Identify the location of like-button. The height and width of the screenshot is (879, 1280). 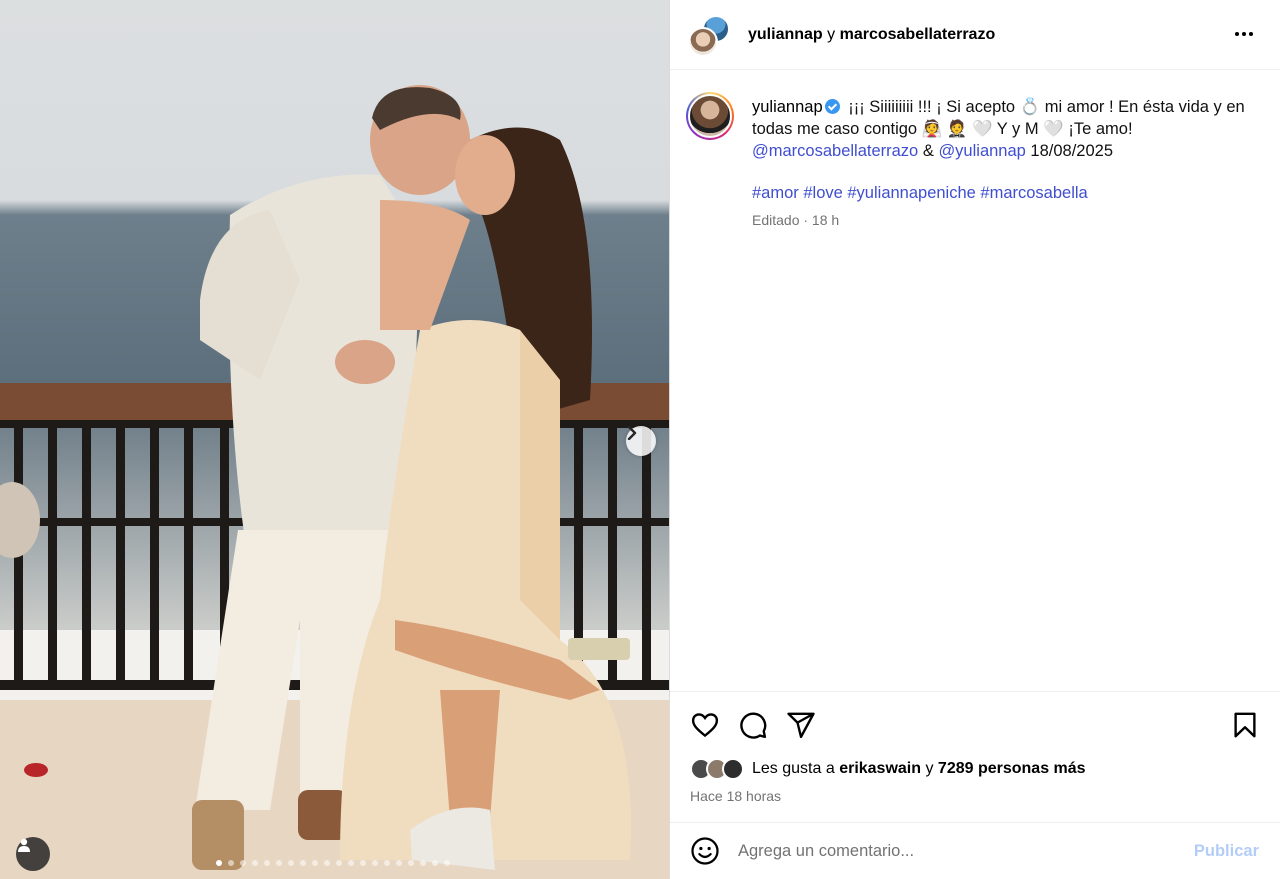
(706, 726).